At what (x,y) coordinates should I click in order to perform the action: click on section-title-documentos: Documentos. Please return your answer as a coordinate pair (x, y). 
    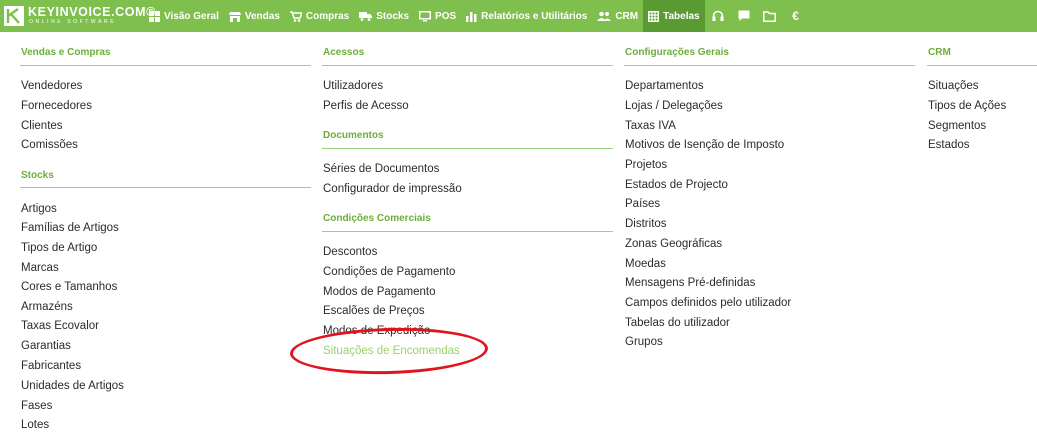
    Looking at the image, I should click on (353, 135).